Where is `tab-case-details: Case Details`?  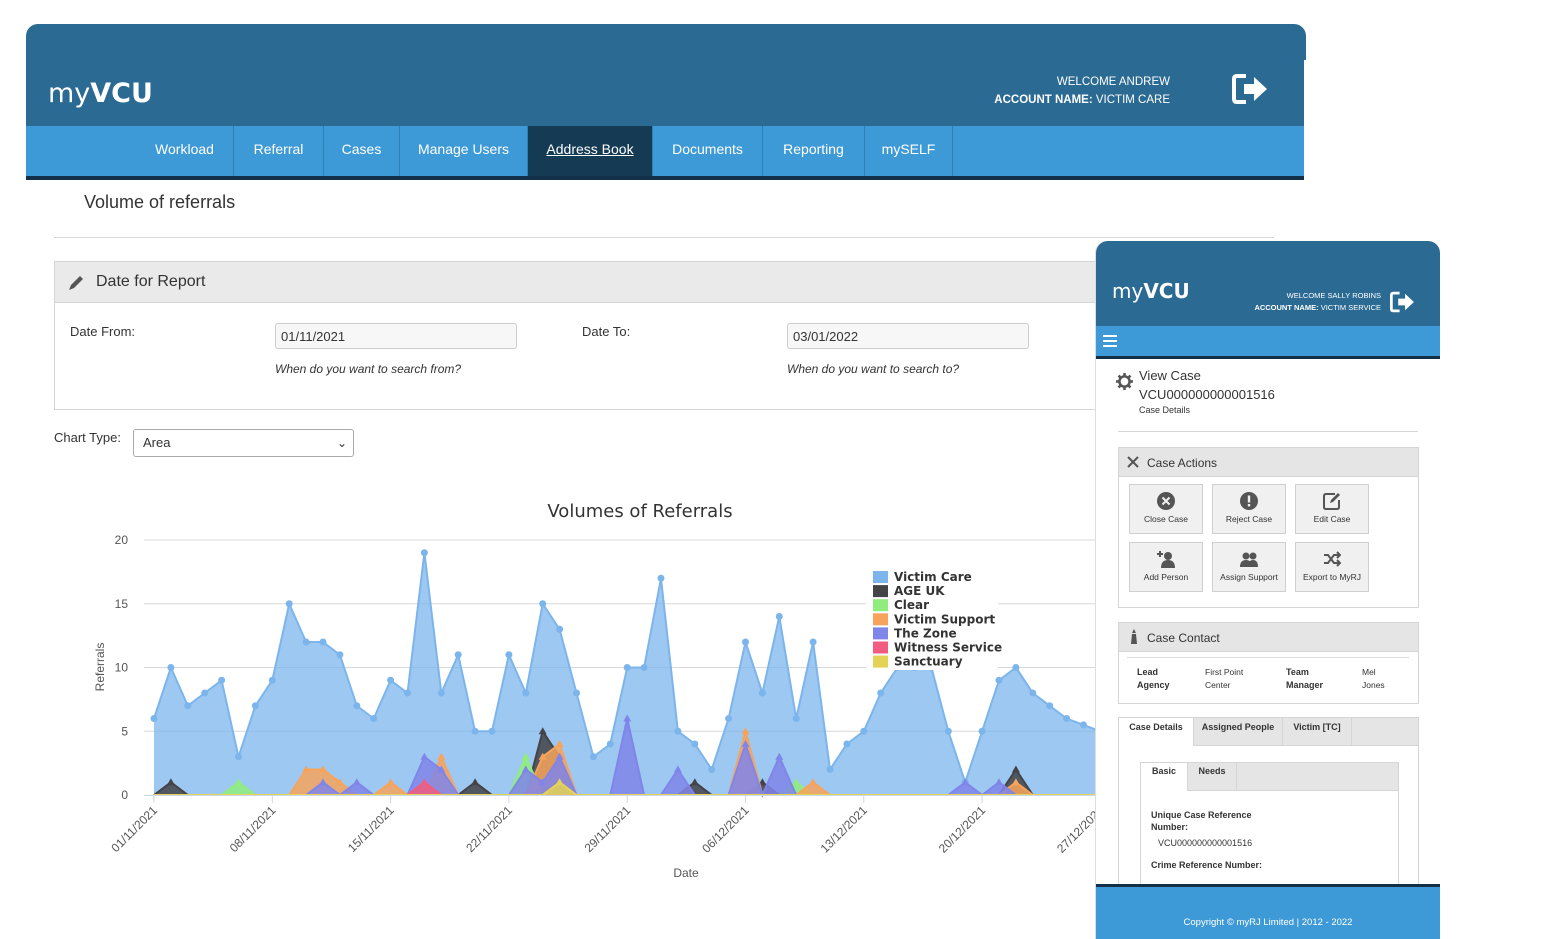
tab-case-details: Case Details is located at coordinates (1156, 732).